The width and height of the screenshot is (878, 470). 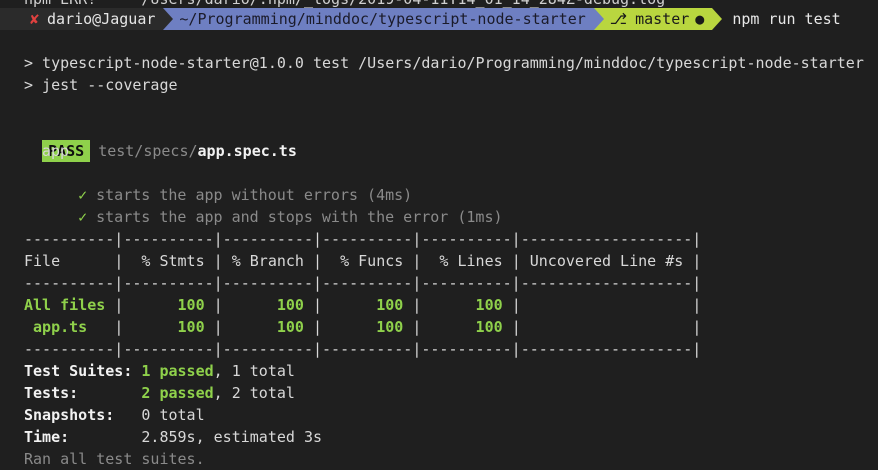 What do you see at coordinates (700, 19) in the screenshot?
I see `git-dirty-icon: ●` at bounding box center [700, 19].